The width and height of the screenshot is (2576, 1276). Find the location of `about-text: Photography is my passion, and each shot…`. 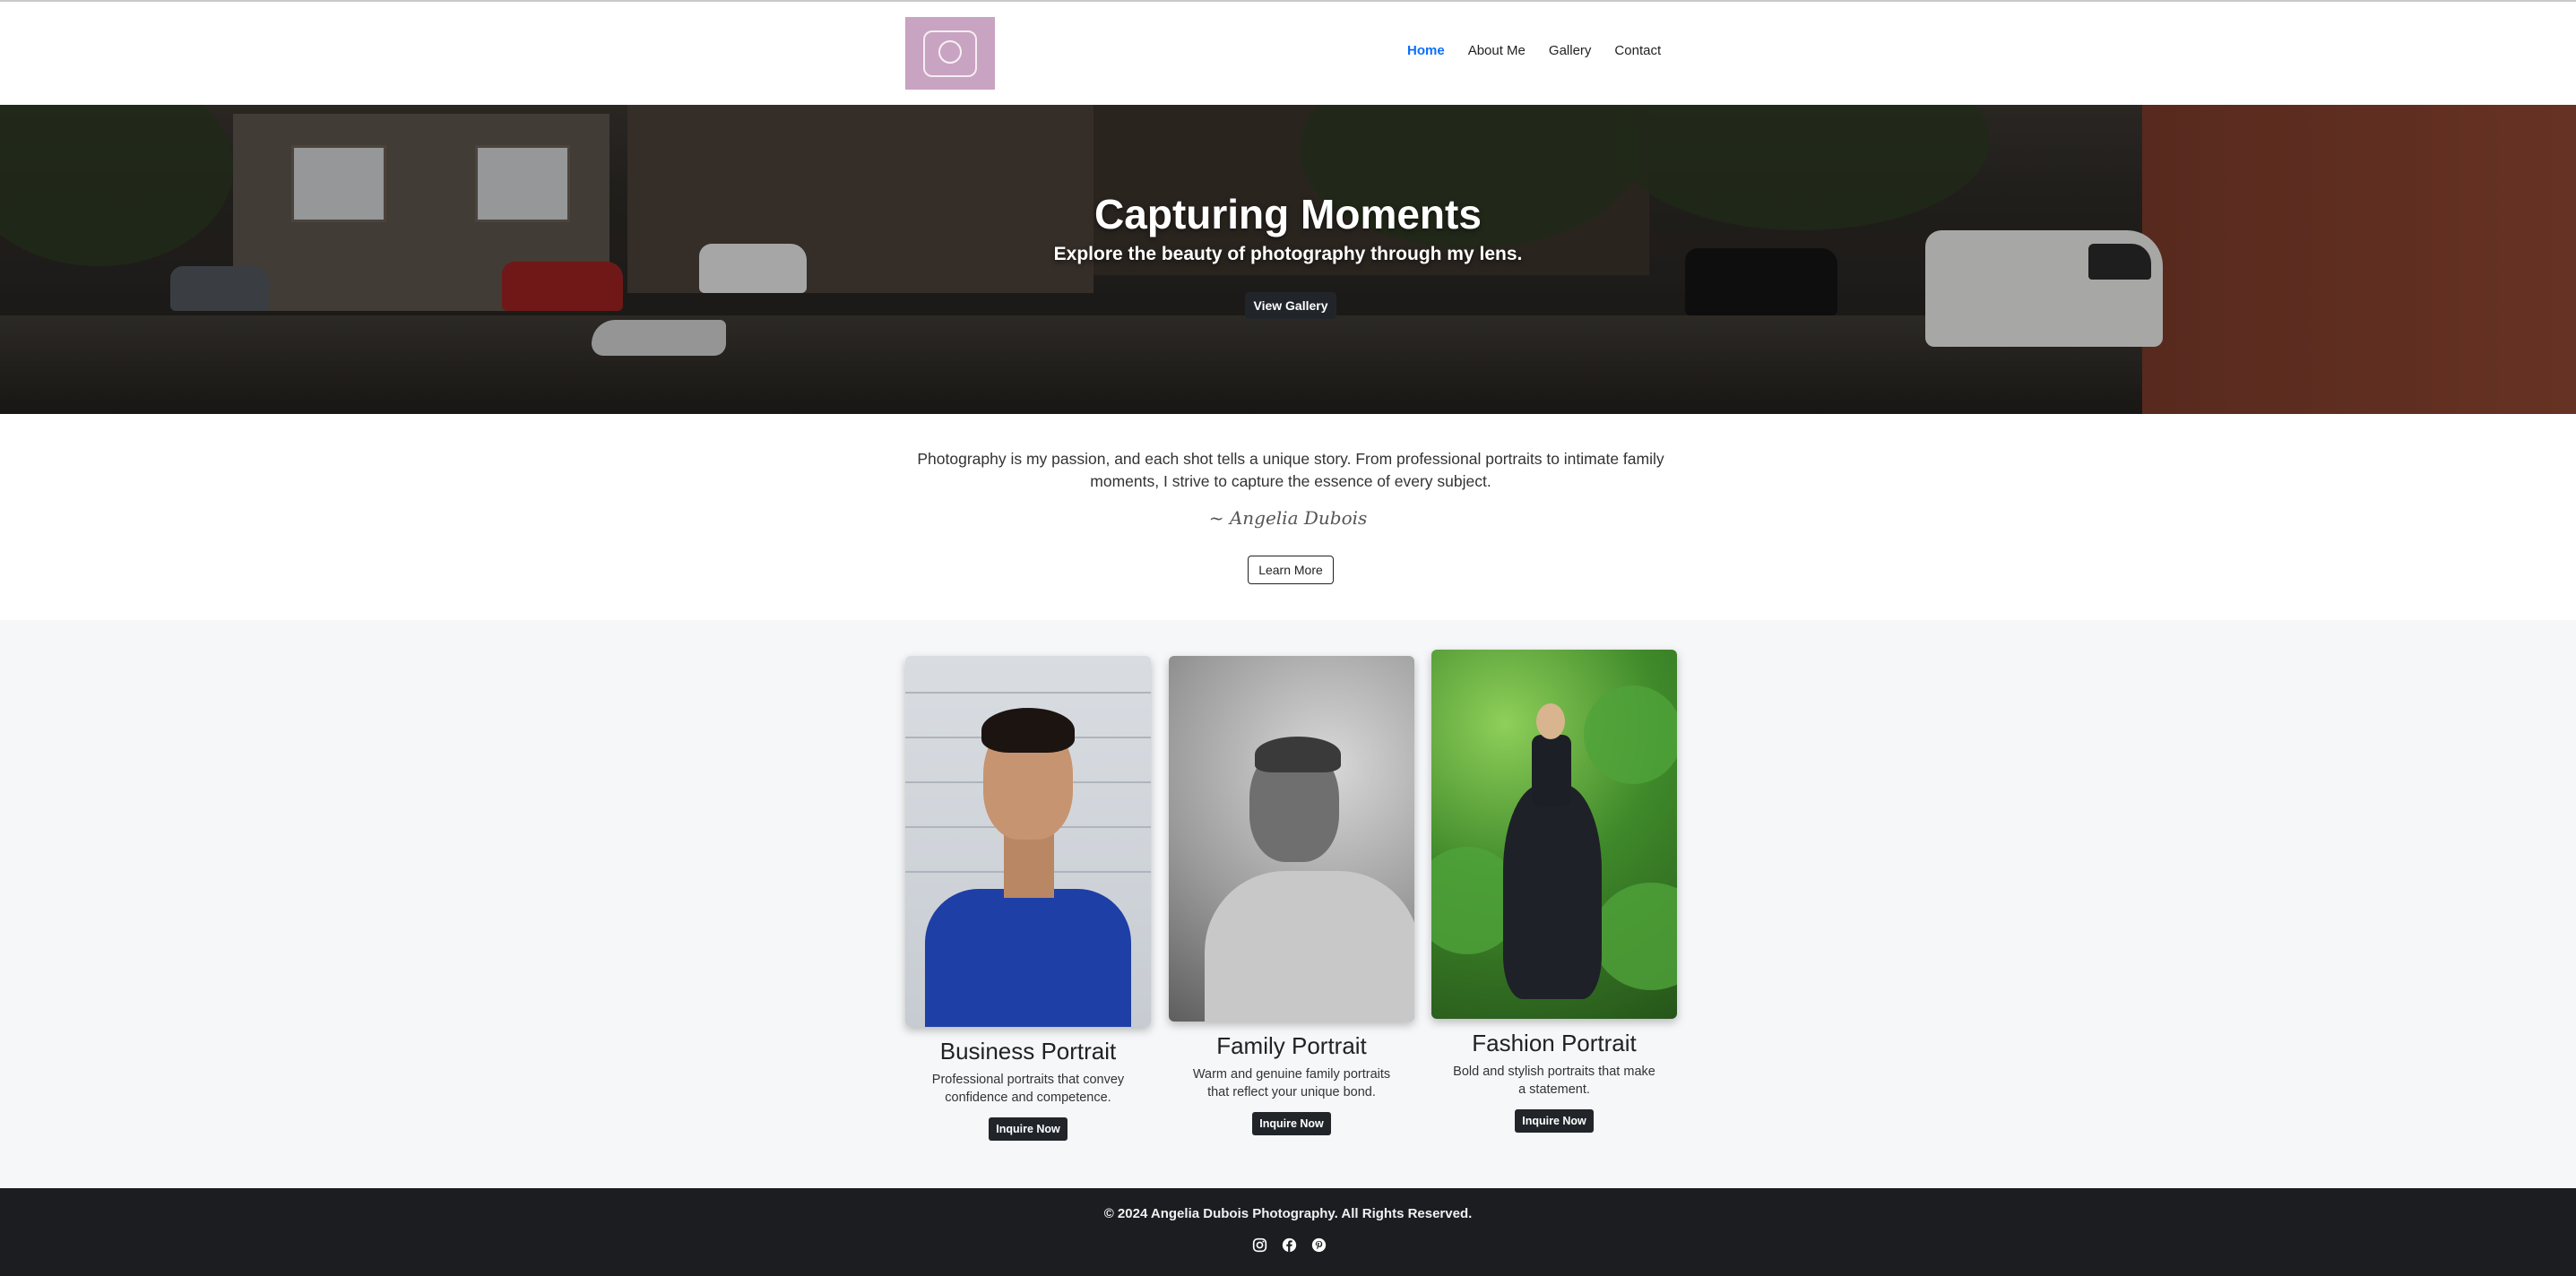

about-text: Photography is my passion, and each shot… is located at coordinates (1290, 470).